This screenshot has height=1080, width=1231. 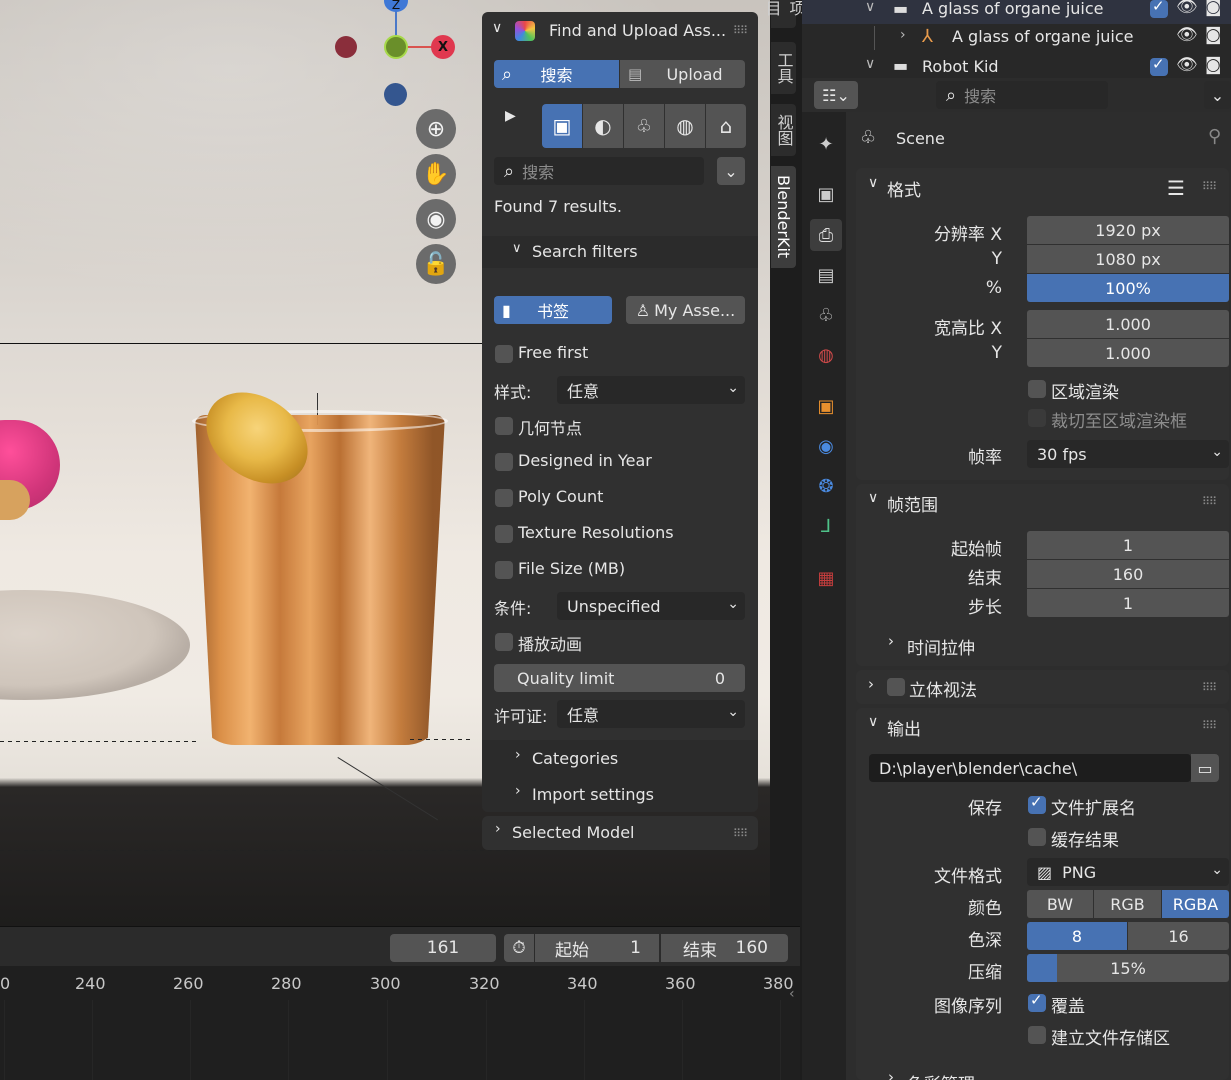 I want to click on frame-end-field: 160, so click(x=1128, y=574).